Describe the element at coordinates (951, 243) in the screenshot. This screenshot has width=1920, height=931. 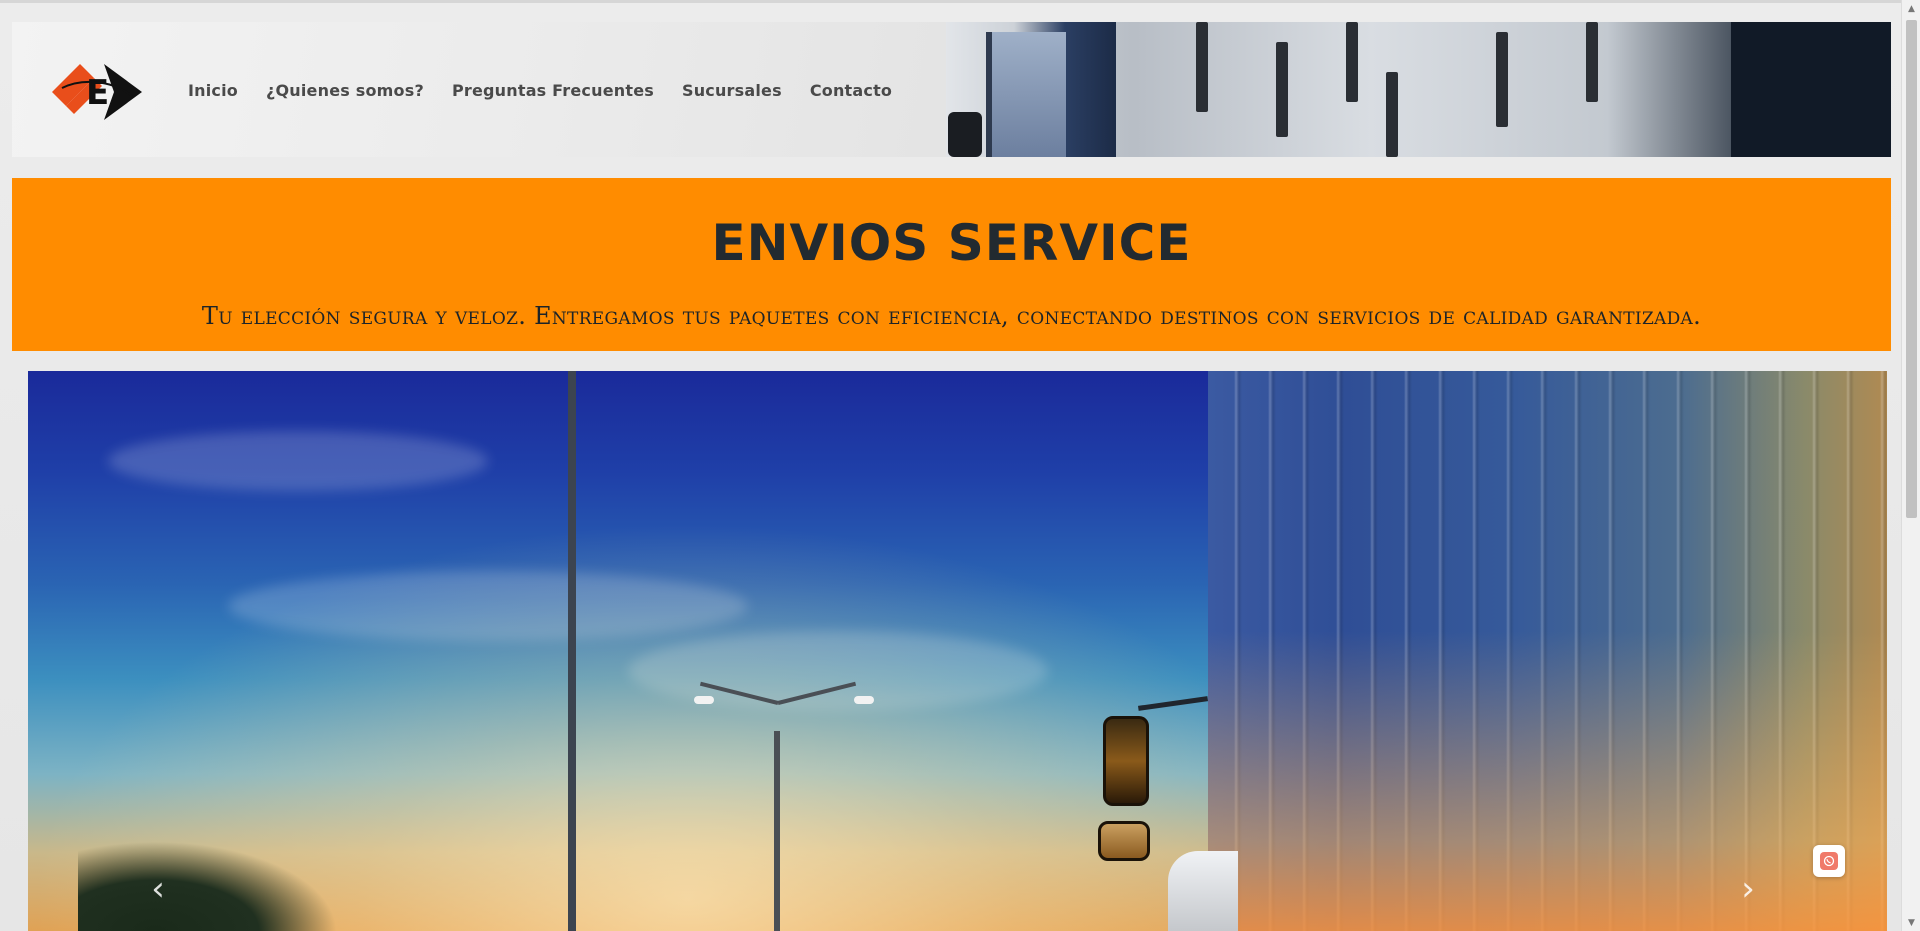
I see `page-title: ENVIOS SERVICE` at that location.